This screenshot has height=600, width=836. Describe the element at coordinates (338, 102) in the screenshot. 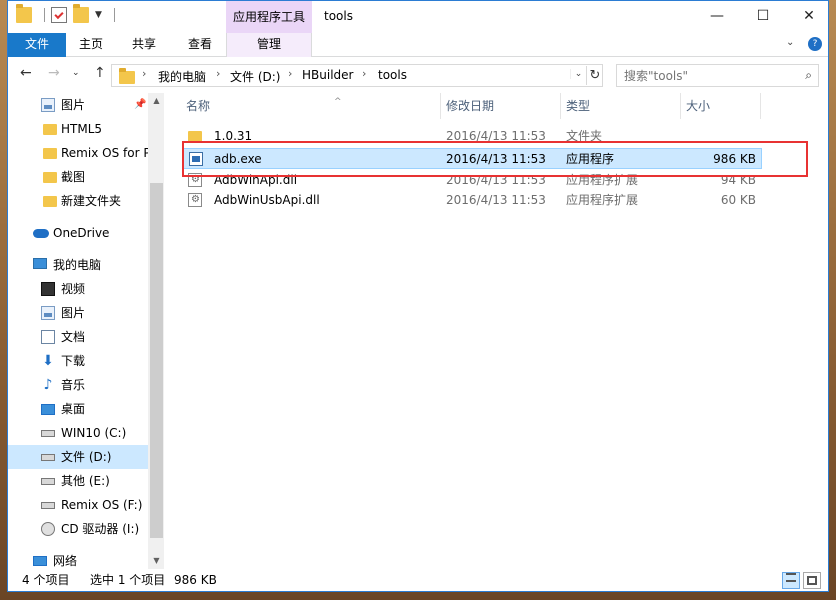

I see `sort-ascending-icon: ^` at that location.